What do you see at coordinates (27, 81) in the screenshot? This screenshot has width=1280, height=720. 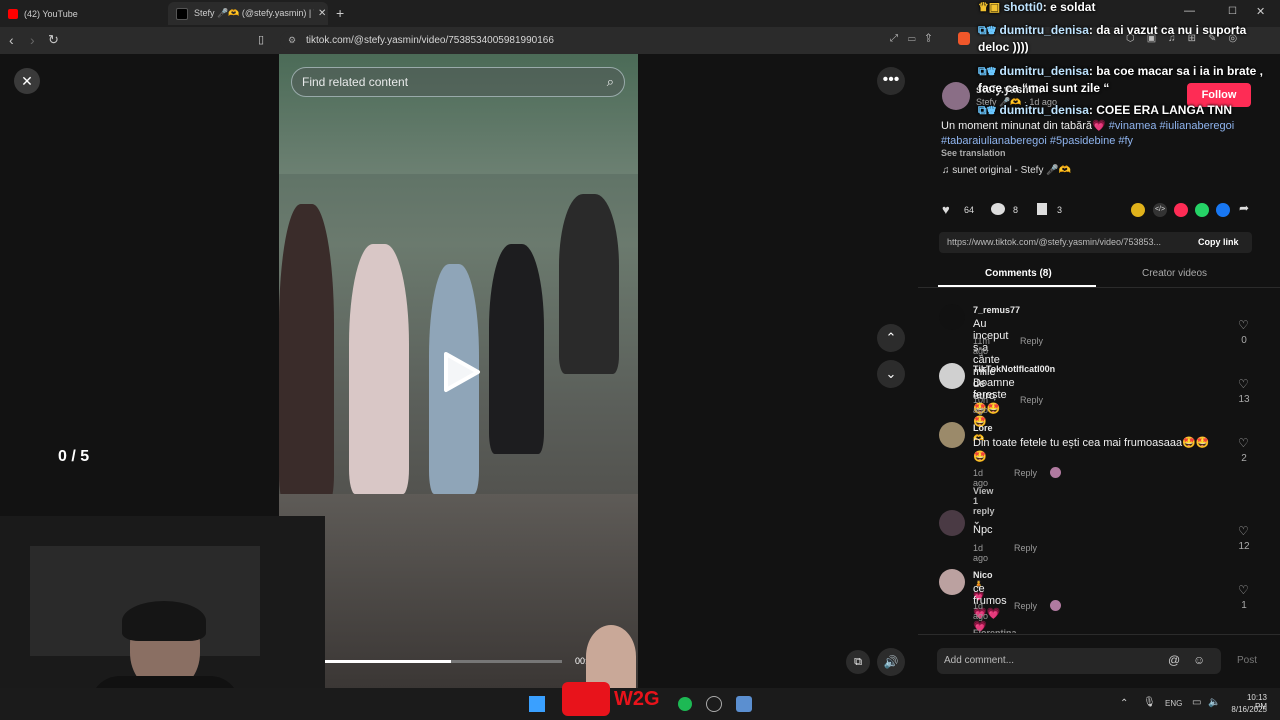 I see `close-video-button: ✕` at bounding box center [27, 81].